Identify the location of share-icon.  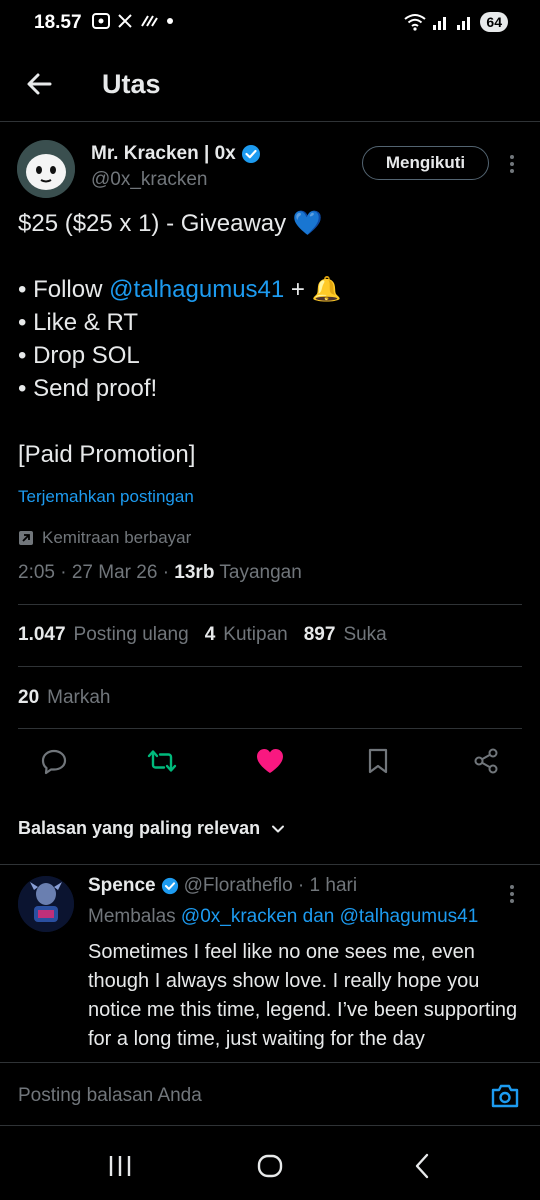
(486, 761).